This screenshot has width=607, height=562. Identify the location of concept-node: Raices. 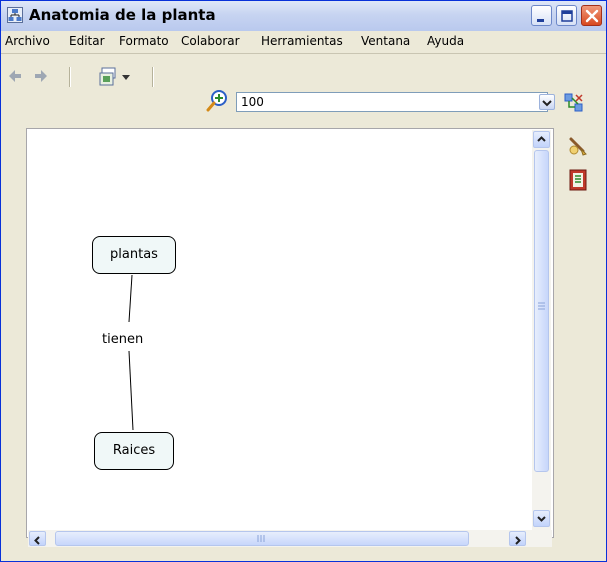
(134, 451).